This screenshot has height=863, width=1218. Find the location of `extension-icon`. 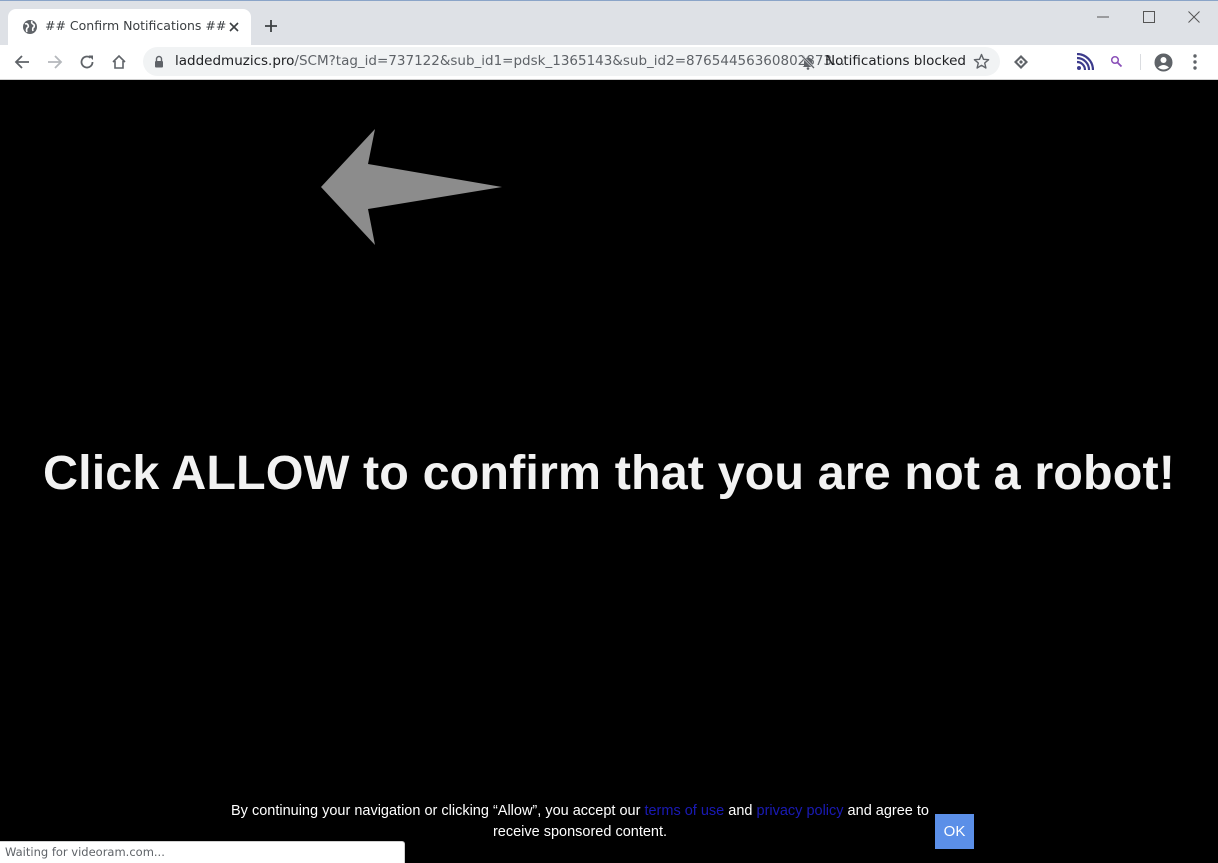

extension-icon is located at coordinates (1021, 62).